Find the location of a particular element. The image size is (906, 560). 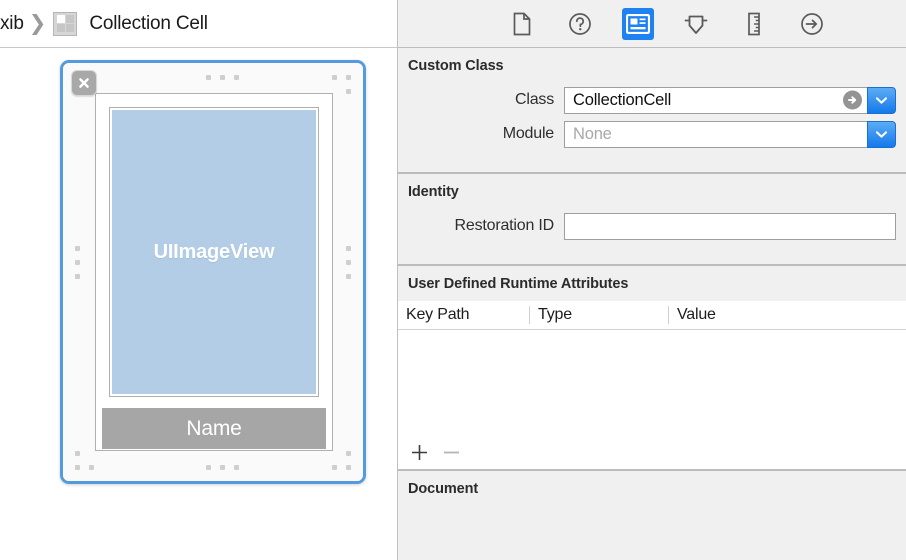

restoration-id-input is located at coordinates (730, 226).